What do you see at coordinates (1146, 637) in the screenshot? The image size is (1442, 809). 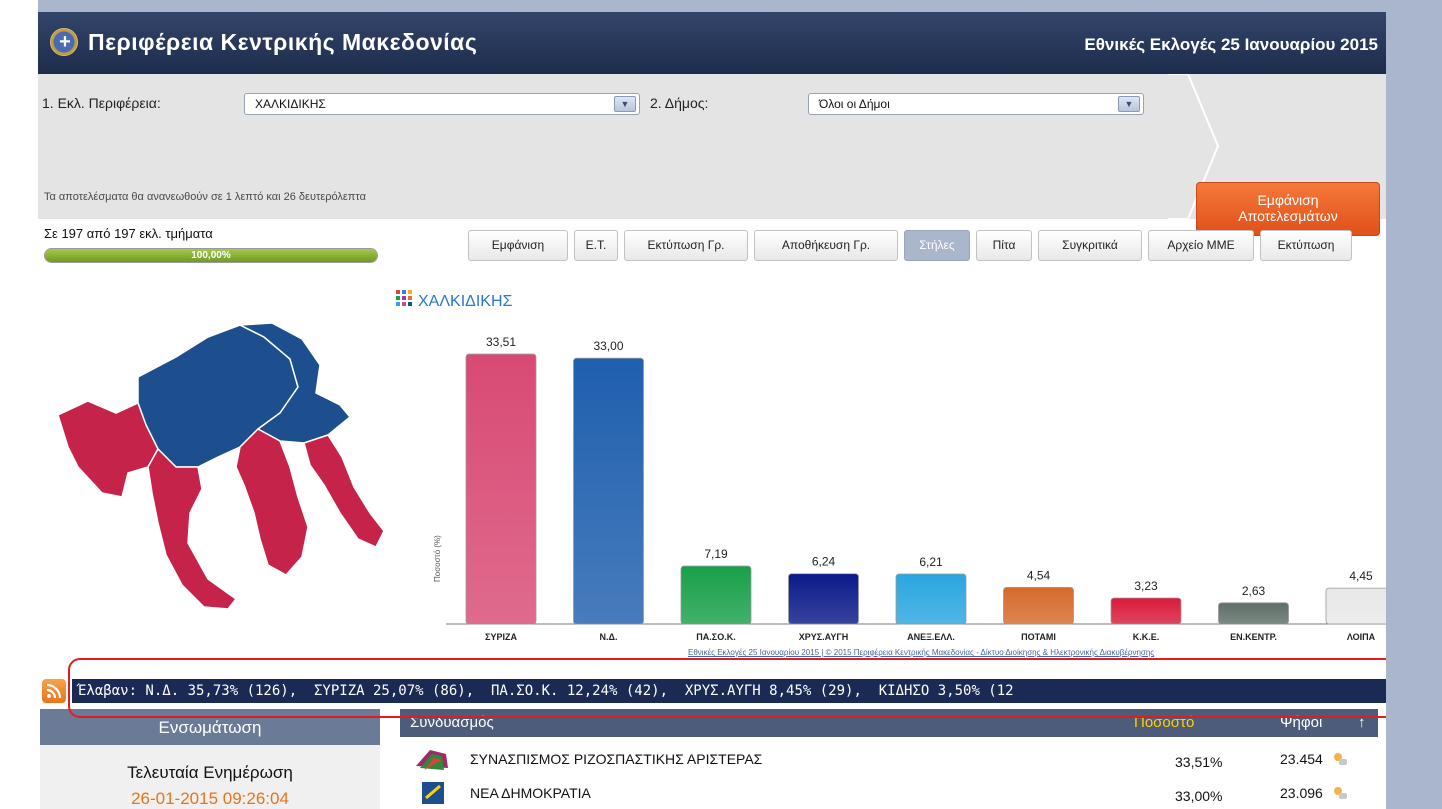 I see `category-tick-label: Κ.Κ.Ε.` at bounding box center [1146, 637].